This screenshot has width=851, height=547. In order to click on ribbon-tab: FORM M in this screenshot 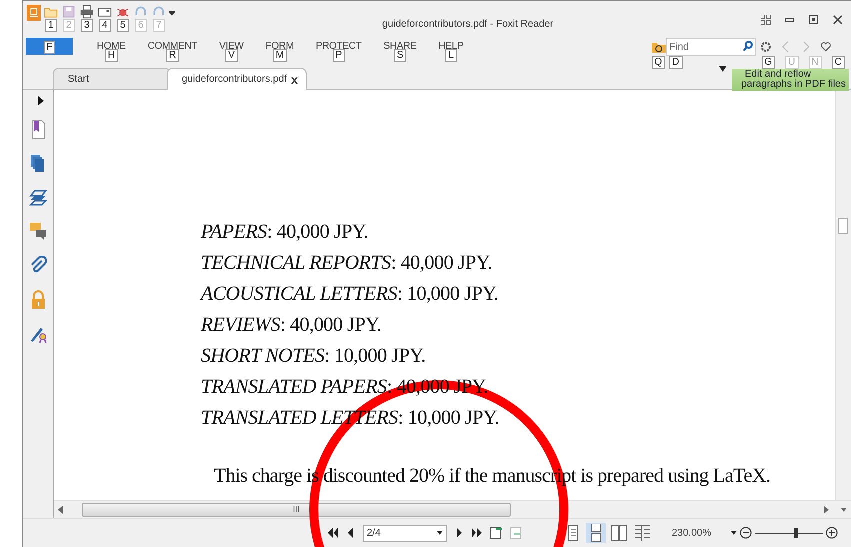, I will do `click(280, 49)`.